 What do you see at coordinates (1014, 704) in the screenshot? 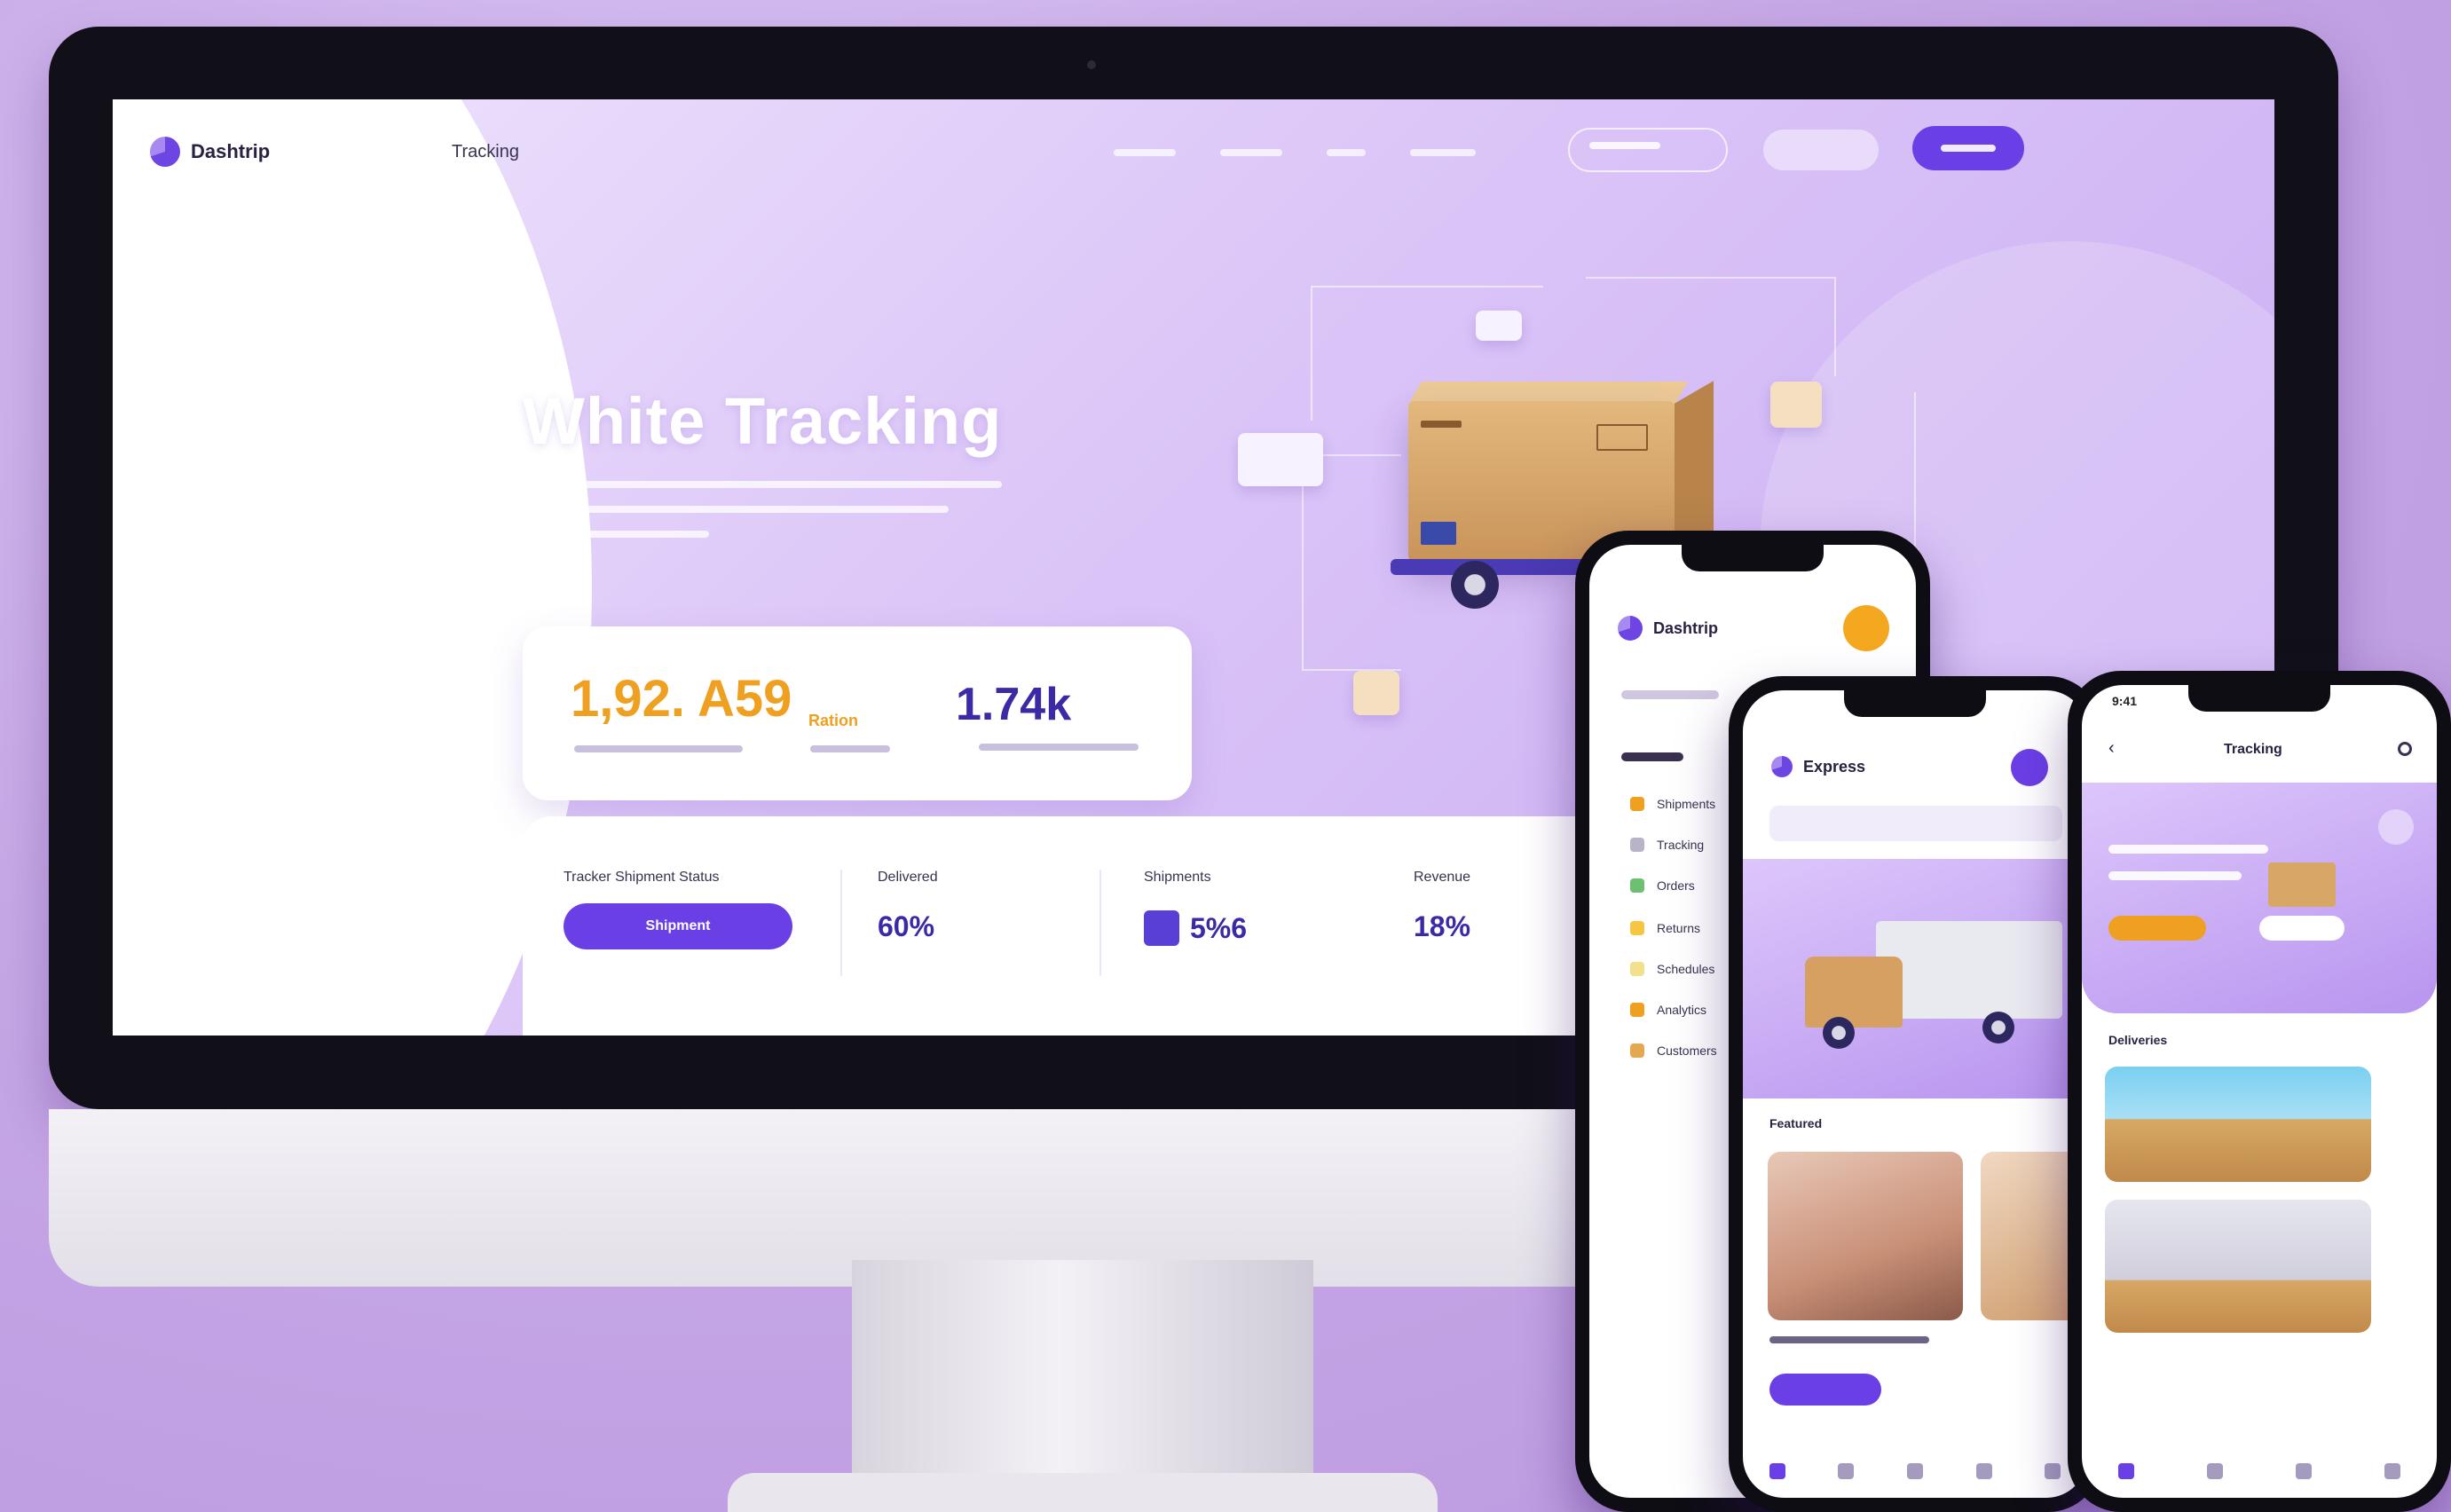
I see `stat-secondary-value: 1.74k` at bounding box center [1014, 704].